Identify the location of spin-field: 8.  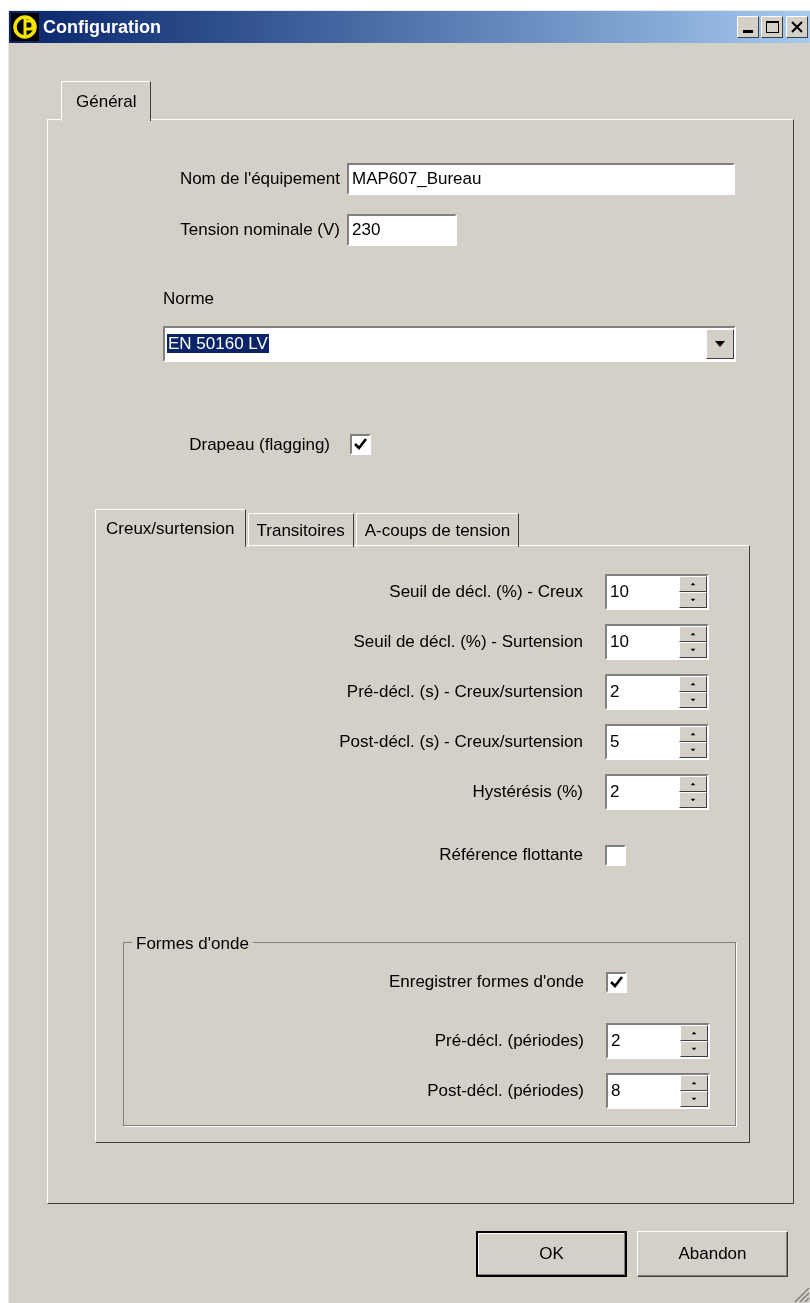
(658, 1091).